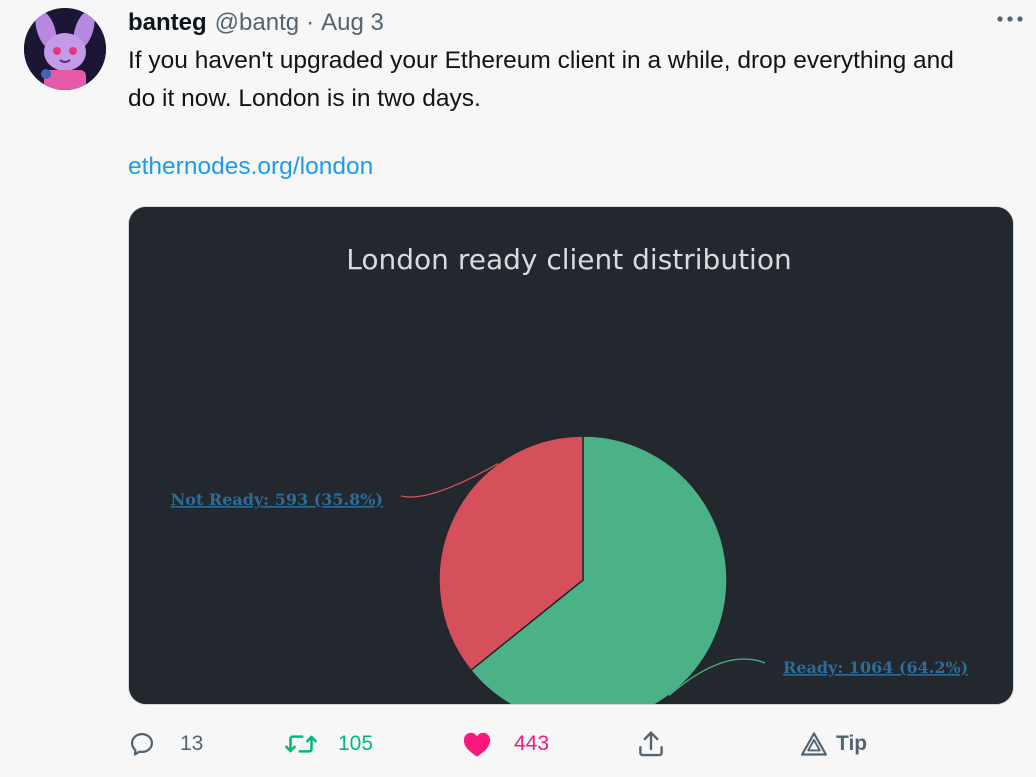  I want to click on tip-icon, so click(814, 744).